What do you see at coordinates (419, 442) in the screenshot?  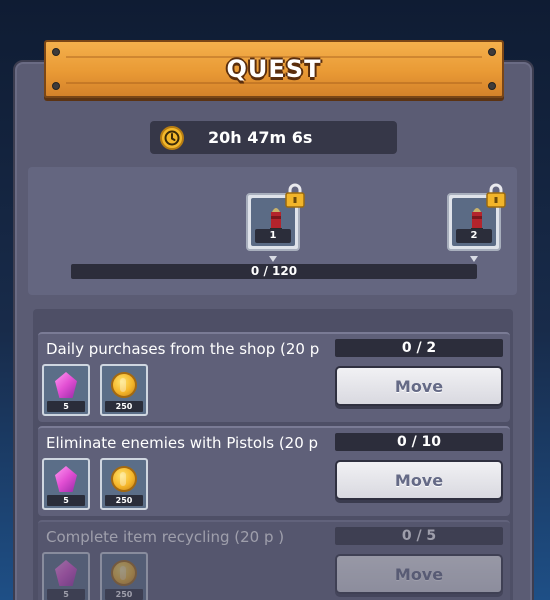 I see `quest-progress: 0 / 10` at bounding box center [419, 442].